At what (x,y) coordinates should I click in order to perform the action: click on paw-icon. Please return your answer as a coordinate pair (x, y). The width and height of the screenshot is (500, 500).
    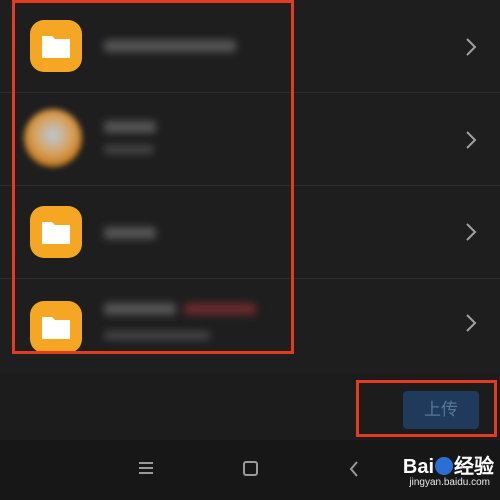
    Looking at the image, I should click on (444, 466).